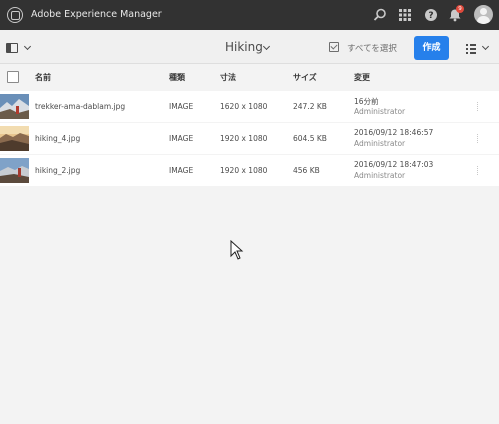 Image resolution: width=499 pixels, height=424 pixels. I want to click on row-name: hiking_2.jpg, so click(57, 170).